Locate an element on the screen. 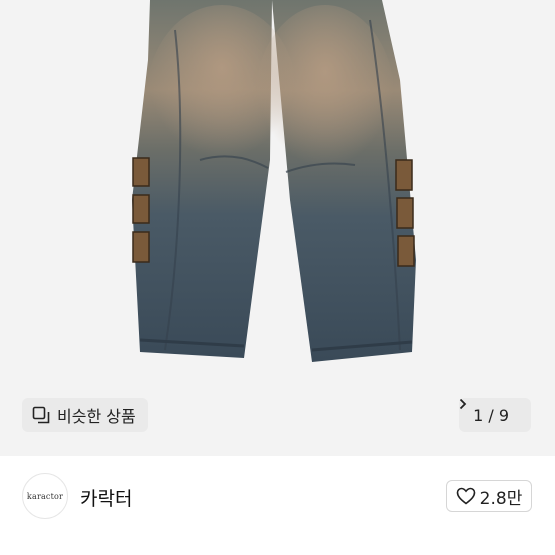 Image resolution: width=555 pixels, height=555 pixels. image-pager: 1 / 9 is located at coordinates (495, 415).